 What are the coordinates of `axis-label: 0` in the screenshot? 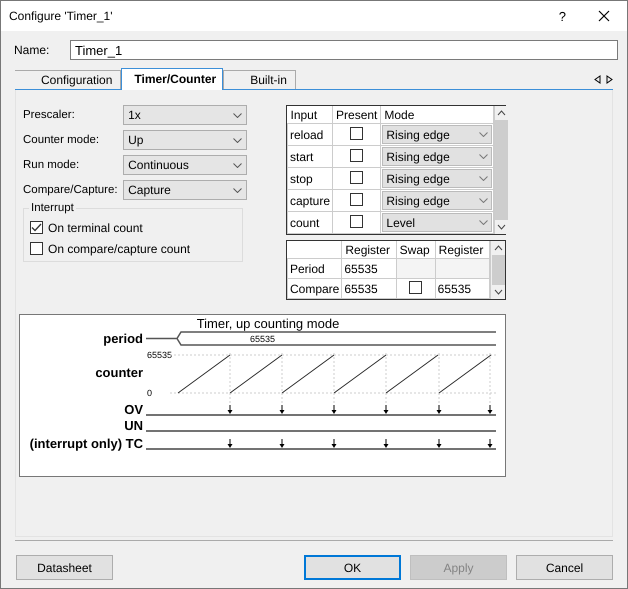 It's located at (149, 393).